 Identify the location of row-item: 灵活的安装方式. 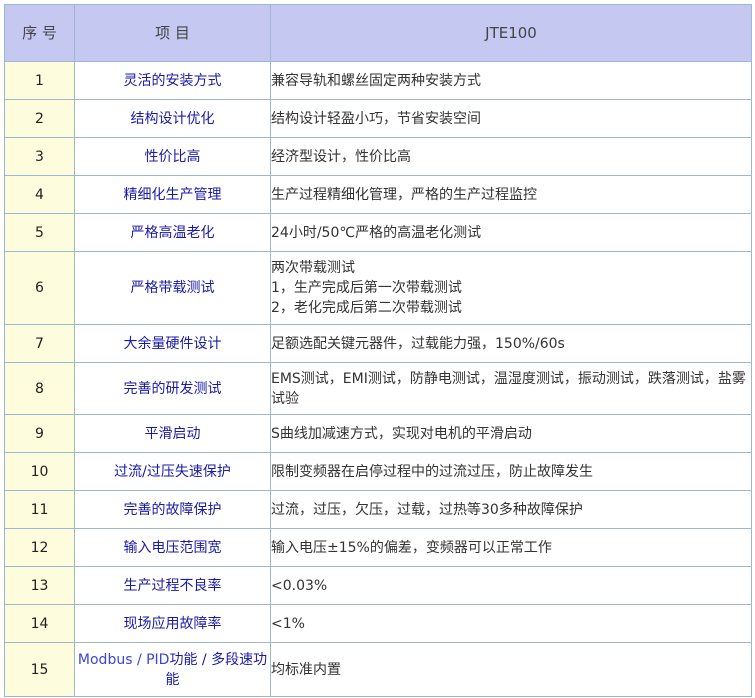
(172, 80).